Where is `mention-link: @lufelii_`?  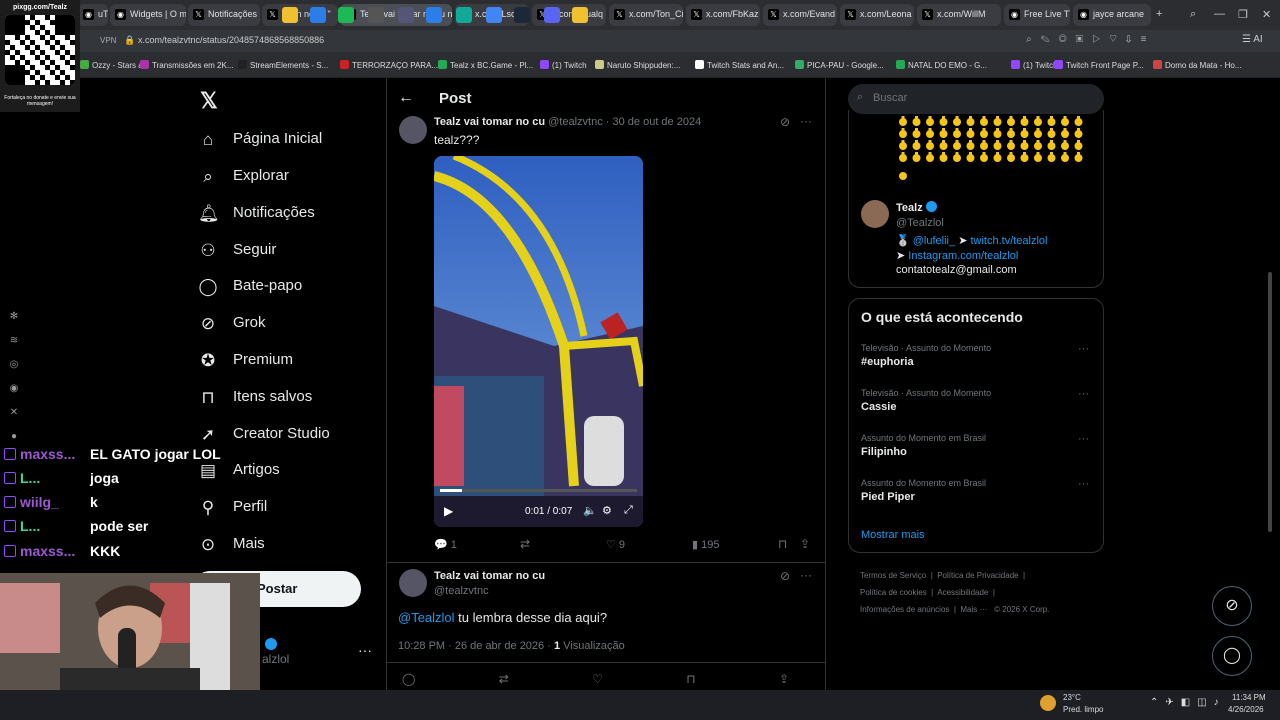 mention-link: @lufelii_ is located at coordinates (934, 241).